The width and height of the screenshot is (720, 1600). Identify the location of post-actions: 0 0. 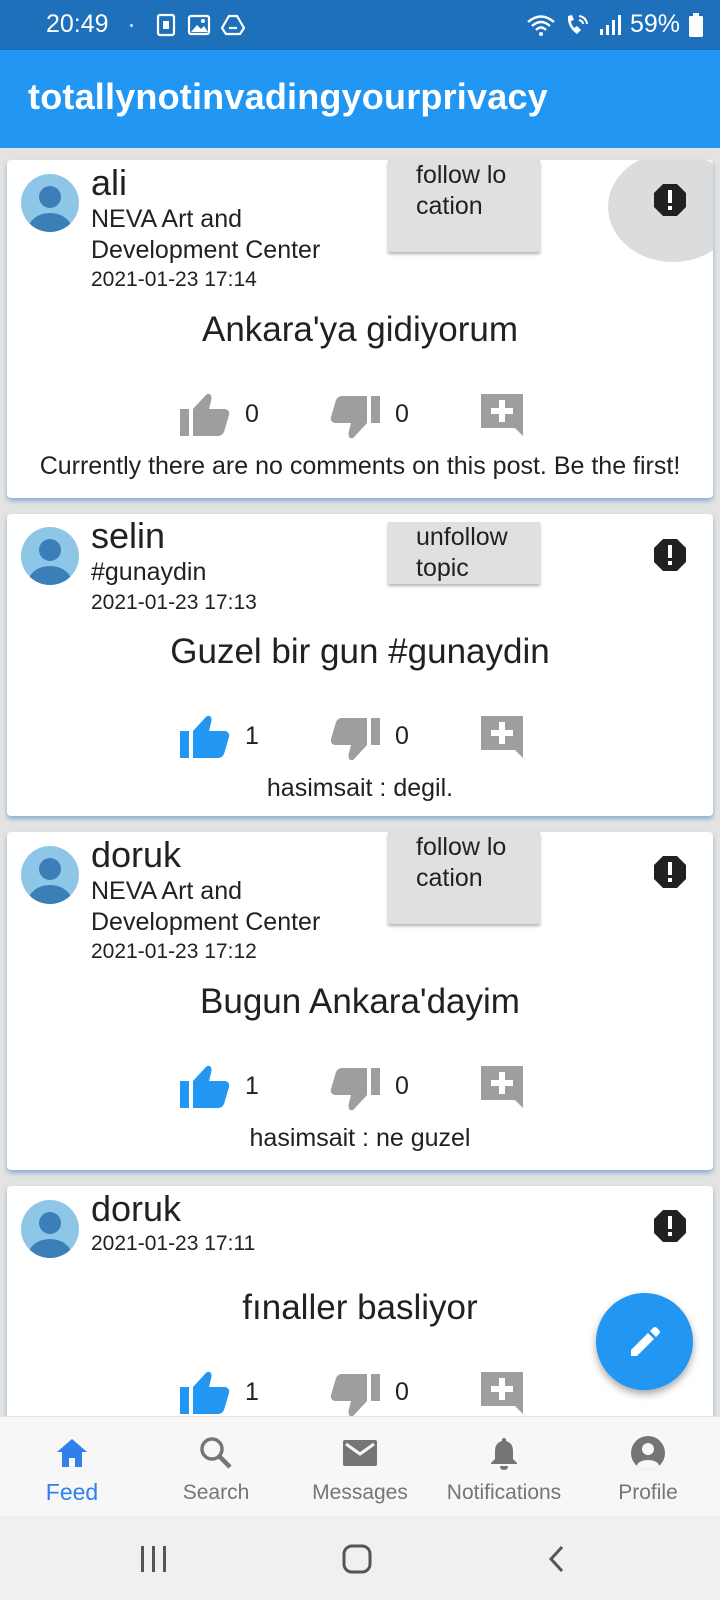
(360, 416).